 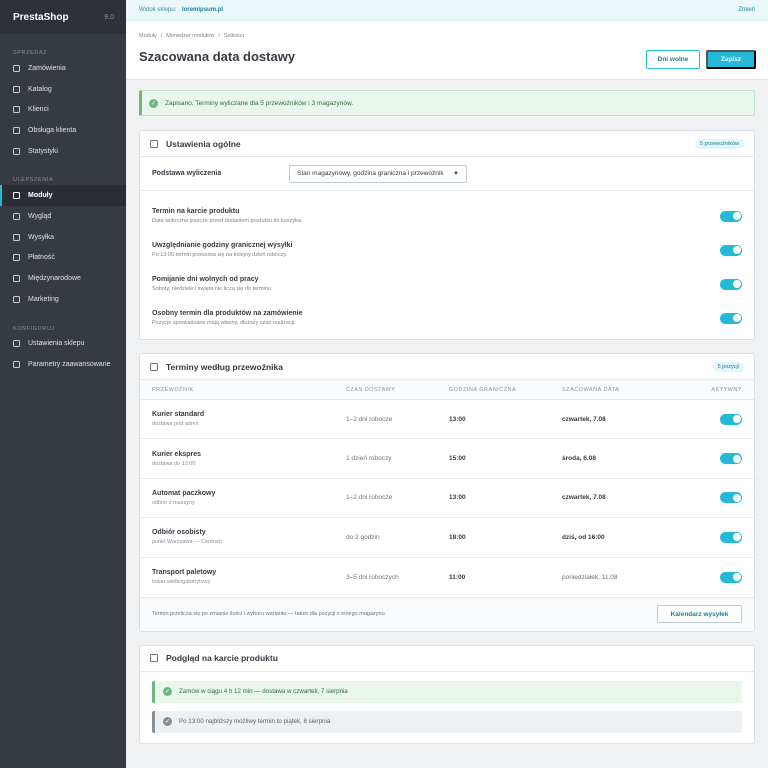 What do you see at coordinates (33, 180) in the screenshot?
I see `nav-section-improve: ULEPSZENIA` at bounding box center [33, 180].